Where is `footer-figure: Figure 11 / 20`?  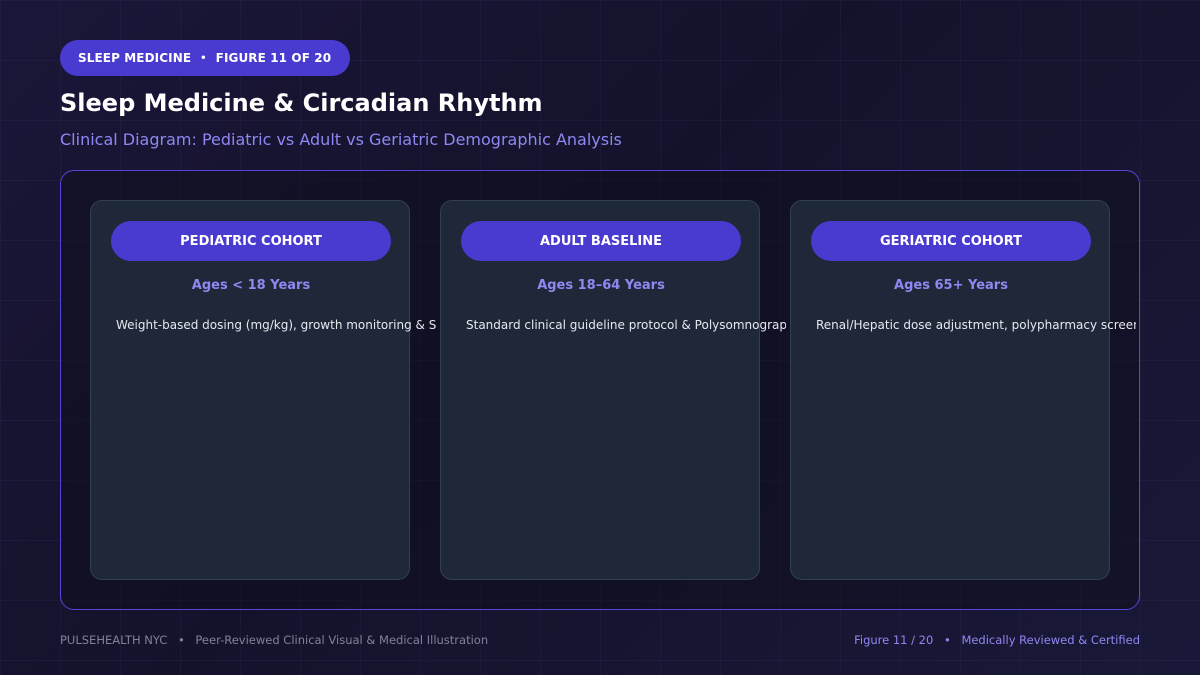 footer-figure: Figure 11 / 20 is located at coordinates (894, 640).